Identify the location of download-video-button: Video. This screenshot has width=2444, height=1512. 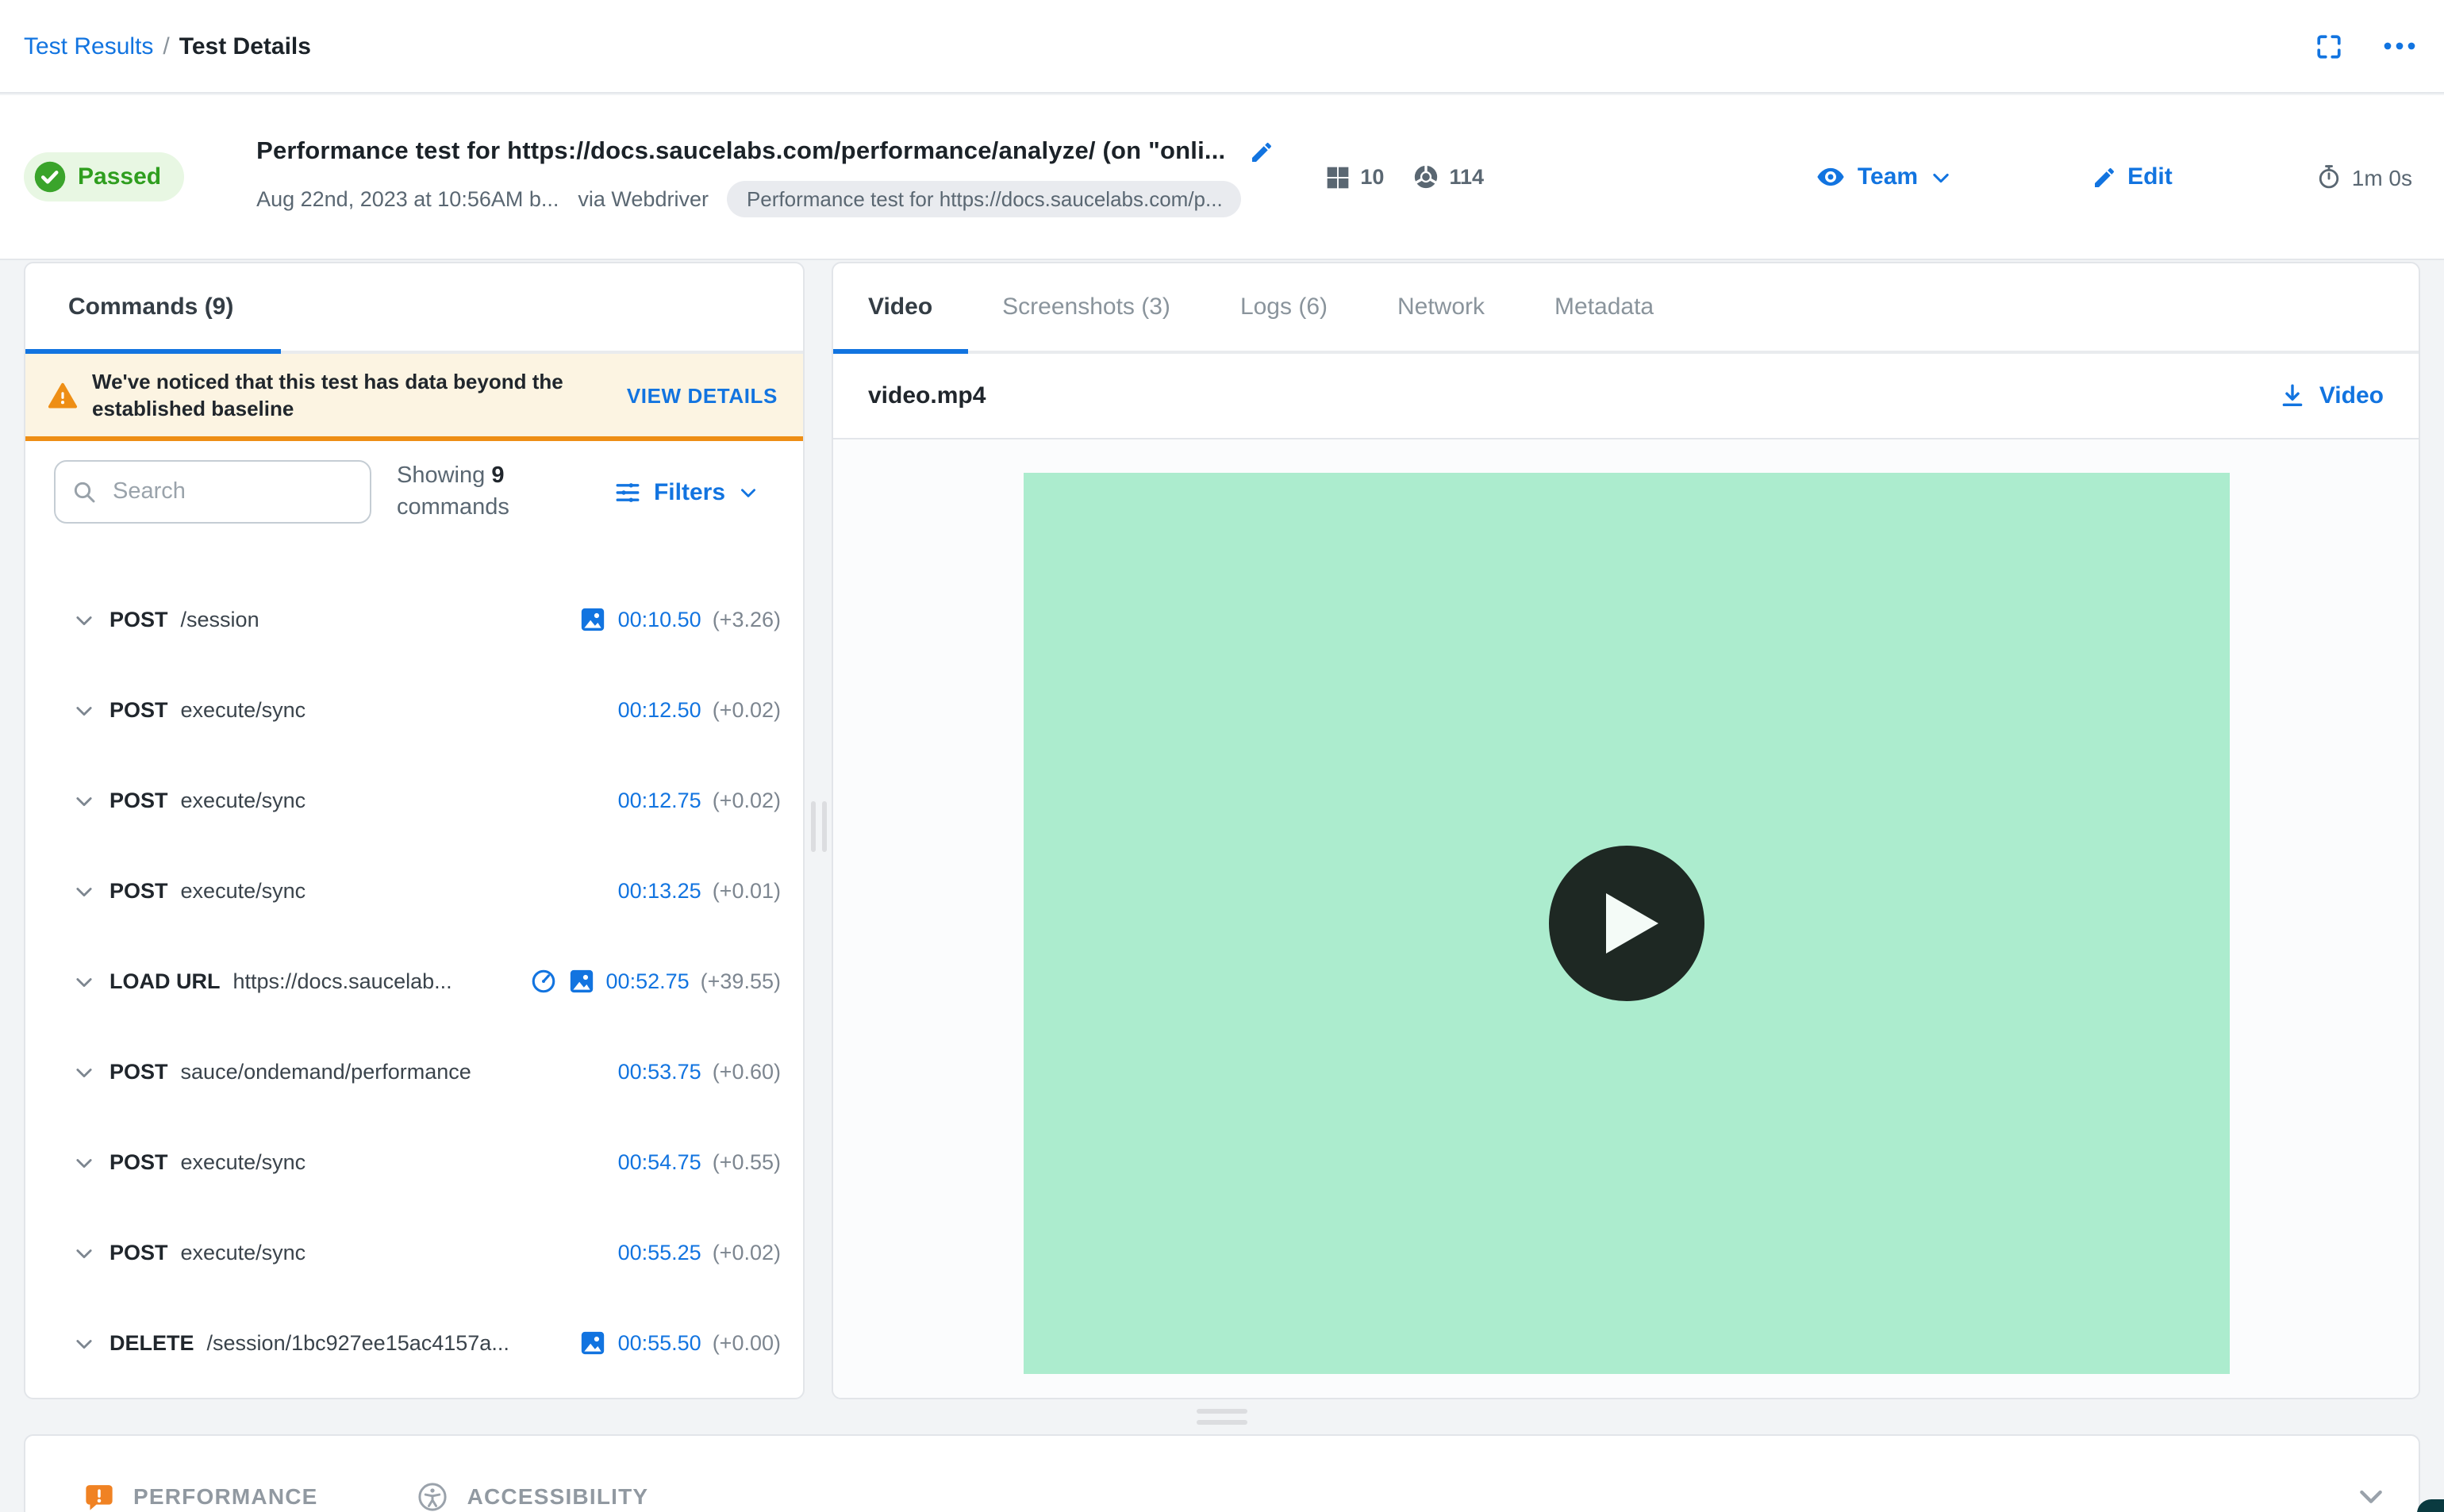
(2332, 396).